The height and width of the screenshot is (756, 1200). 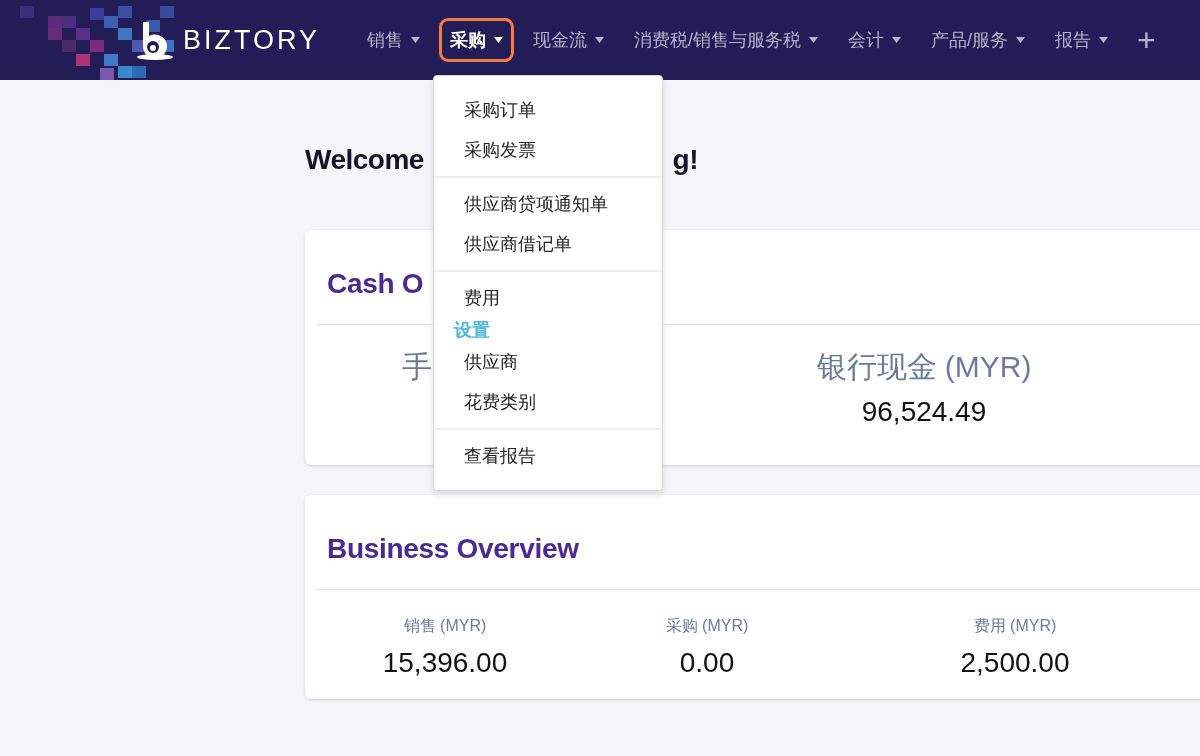 What do you see at coordinates (155, 40) in the screenshot?
I see `logo-icon` at bounding box center [155, 40].